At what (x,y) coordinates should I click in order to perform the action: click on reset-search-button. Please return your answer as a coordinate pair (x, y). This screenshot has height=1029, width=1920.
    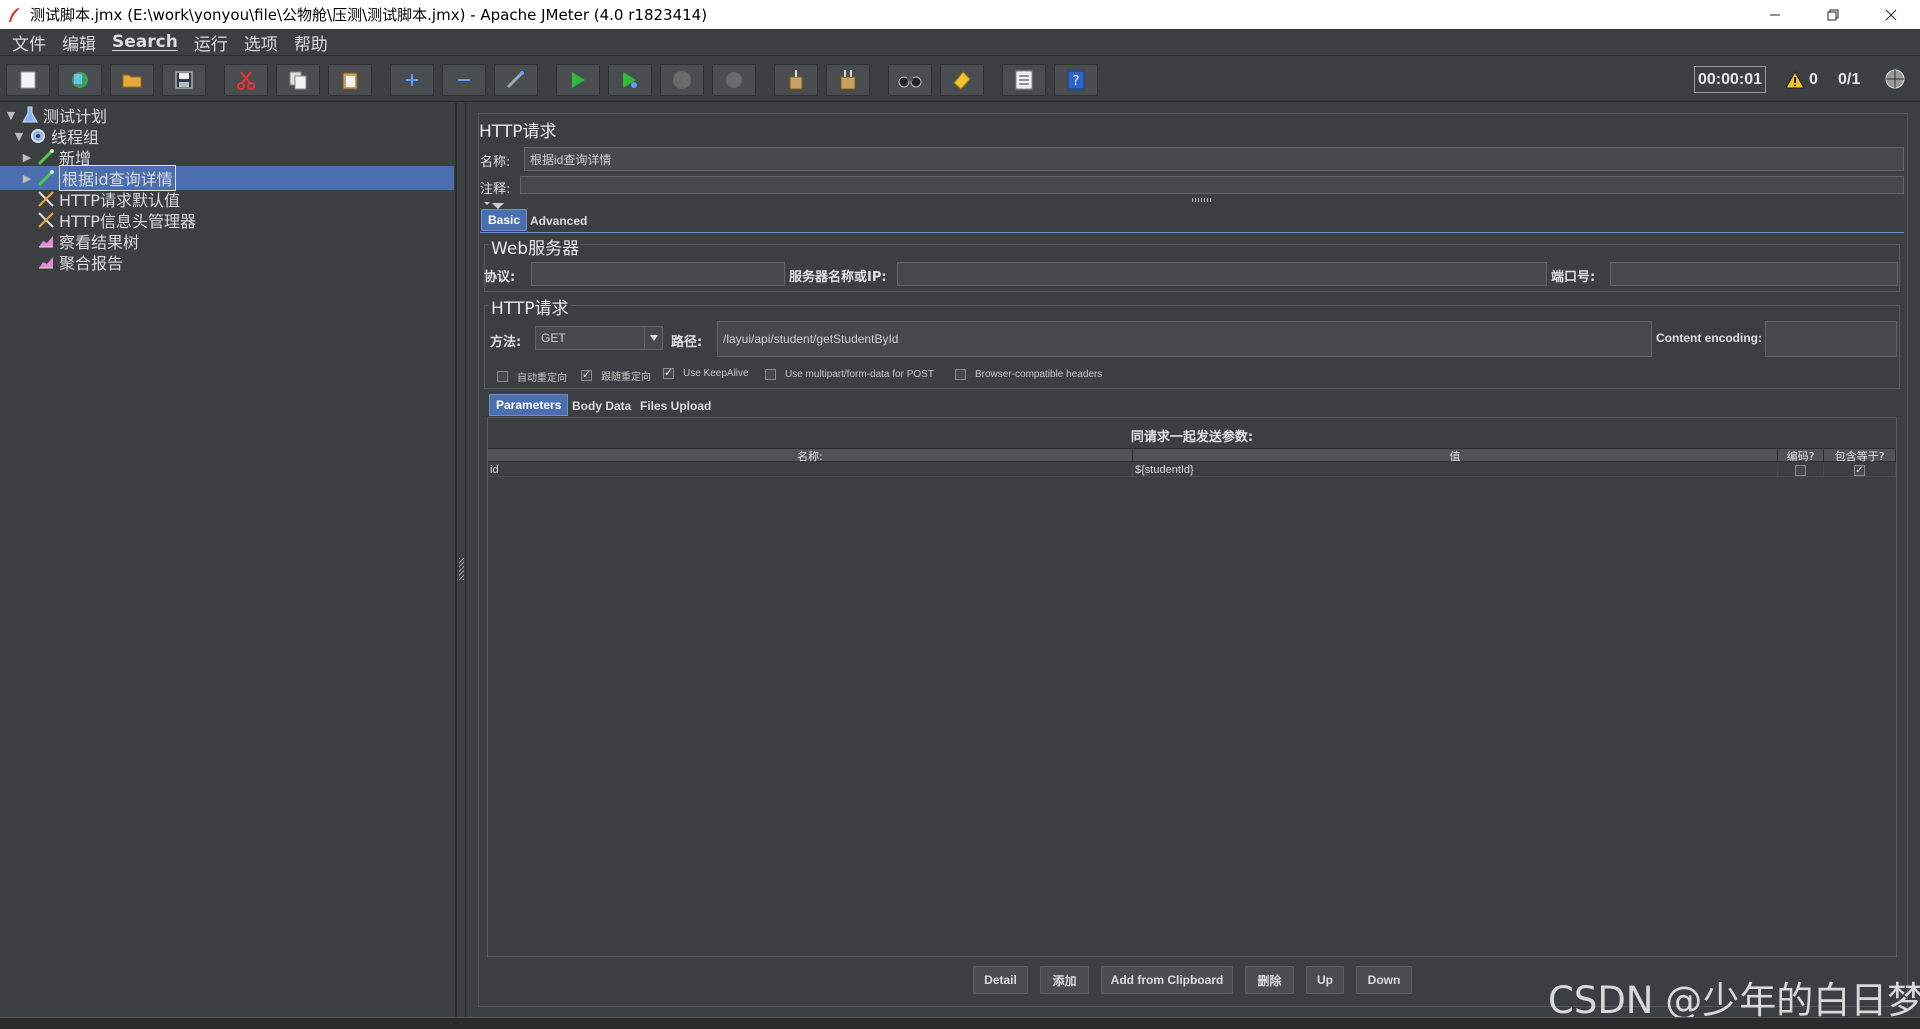
    Looking at the image, I should click on (962, 80).